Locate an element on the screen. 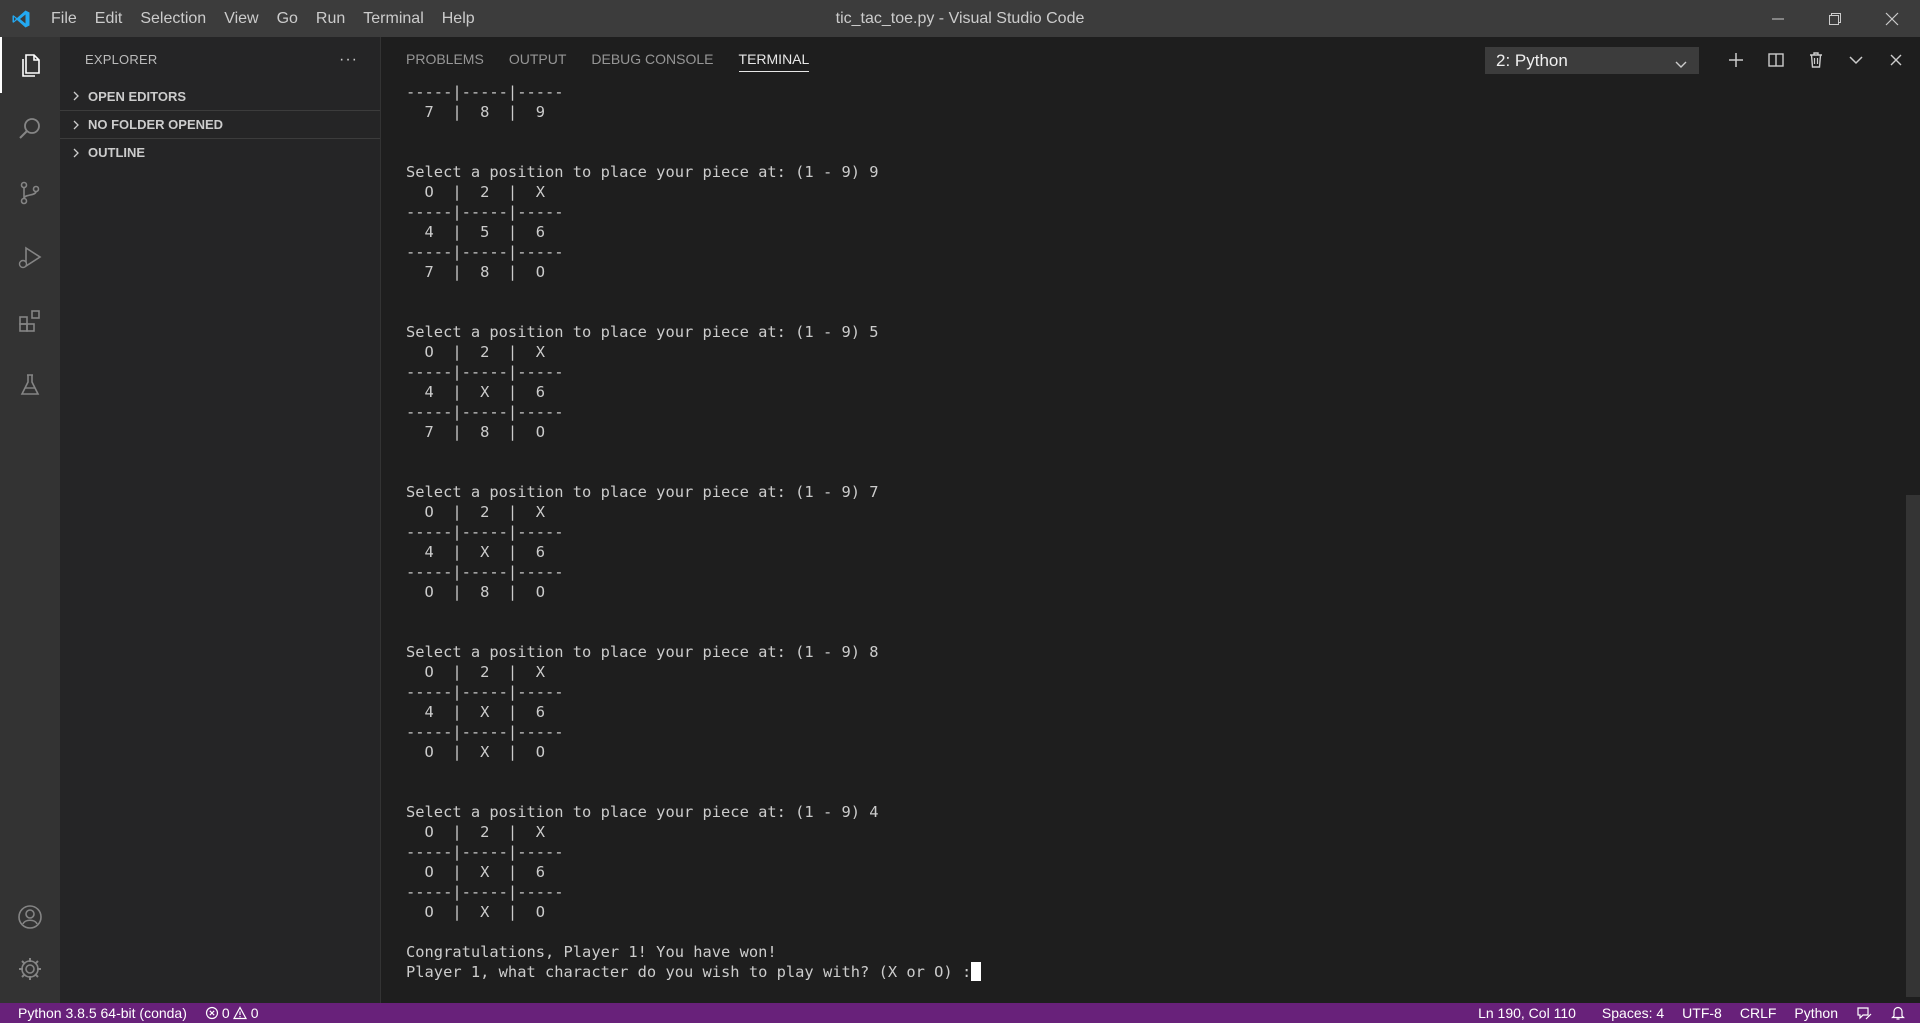 The image size is (1920, 1023). source-control-icon is located at coordinates (30, 193).